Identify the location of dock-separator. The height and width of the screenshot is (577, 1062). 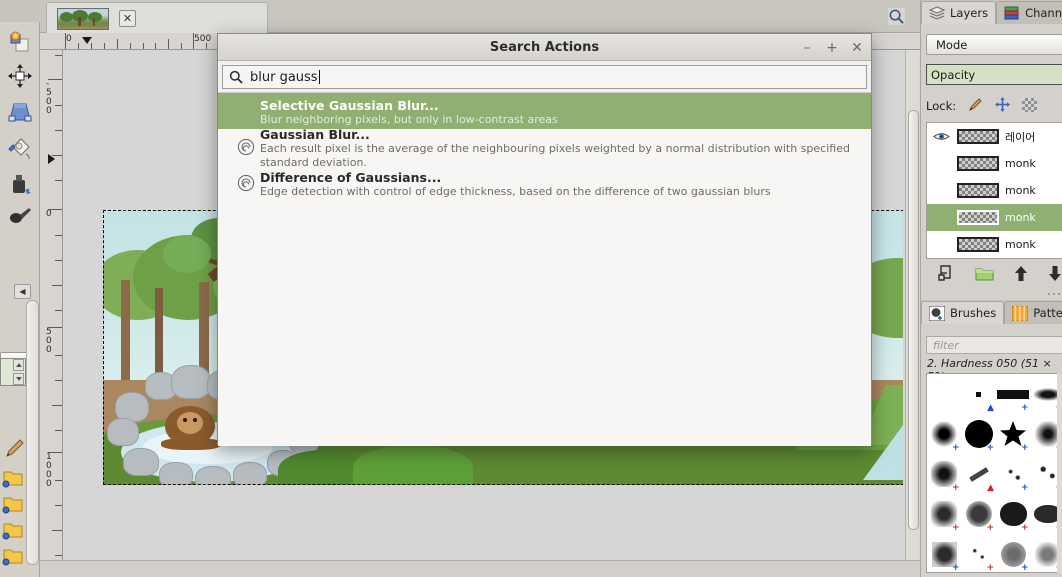
(994, 294).